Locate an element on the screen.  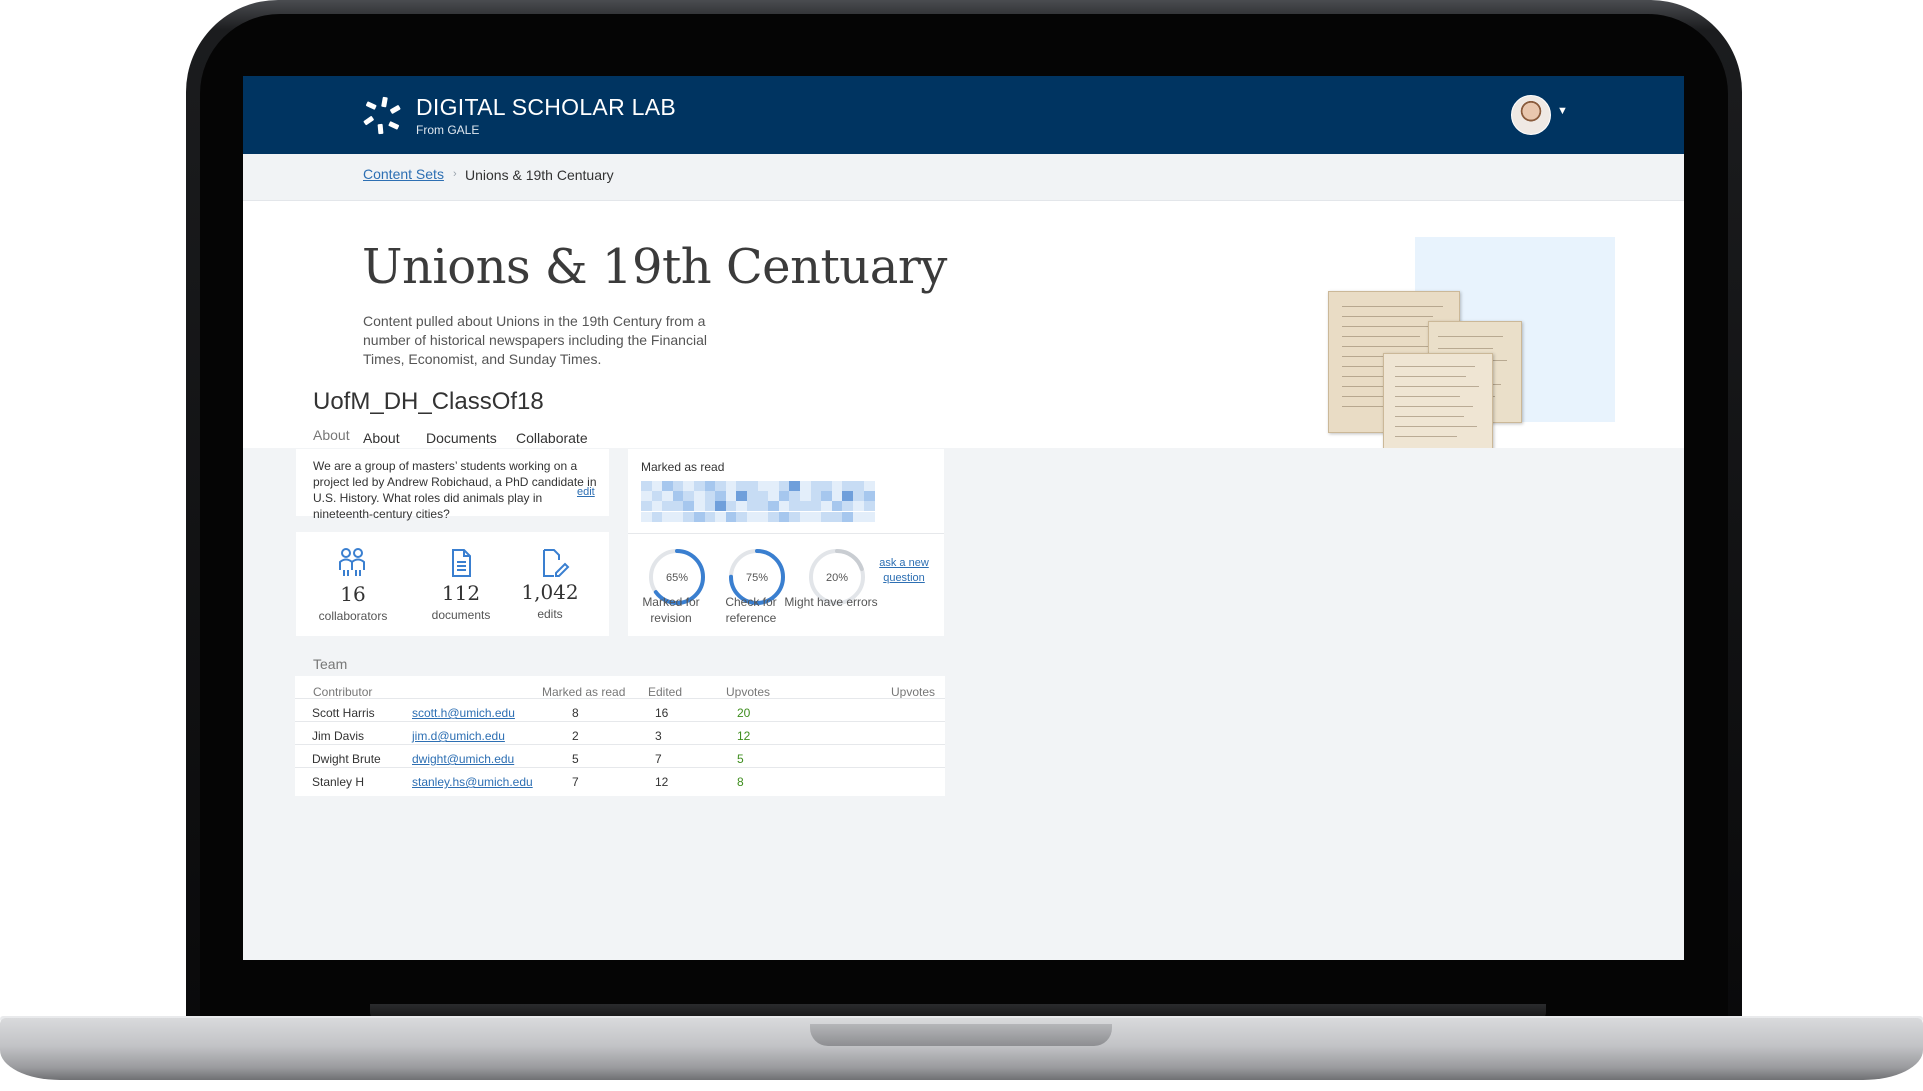
contributor-name: Scott Harris is located at coordinates (343, 713).